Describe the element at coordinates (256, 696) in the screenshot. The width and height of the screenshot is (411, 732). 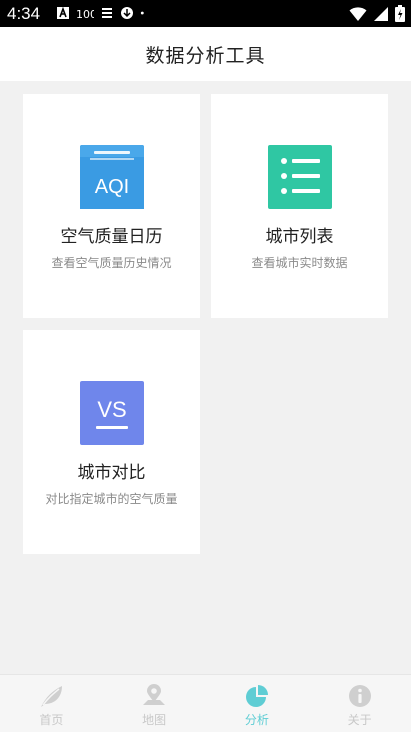
I see `pie-chart-icon` at that location.